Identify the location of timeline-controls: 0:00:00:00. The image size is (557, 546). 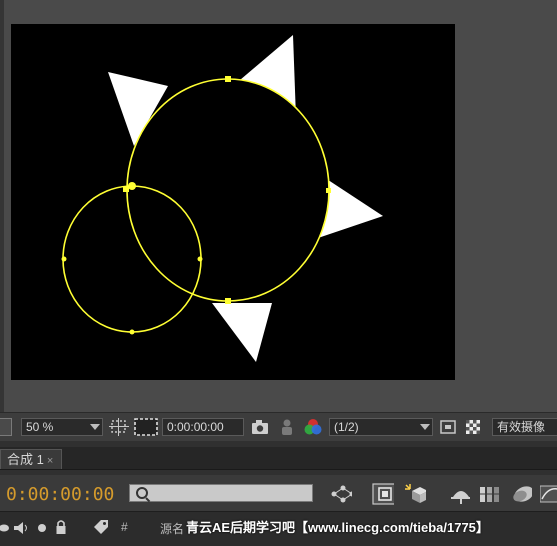
(278, 493).